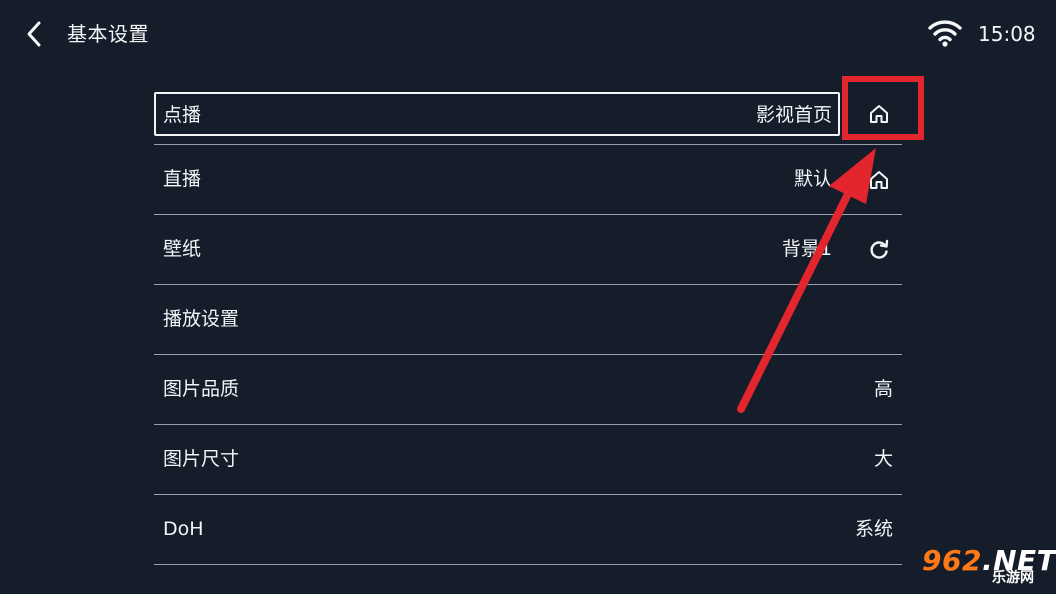 The height and width of the screenshot is (594, 1056). Describe the element at coordinates (182, 179) in the screenshot. I see `setting-label: 直播` at that location.